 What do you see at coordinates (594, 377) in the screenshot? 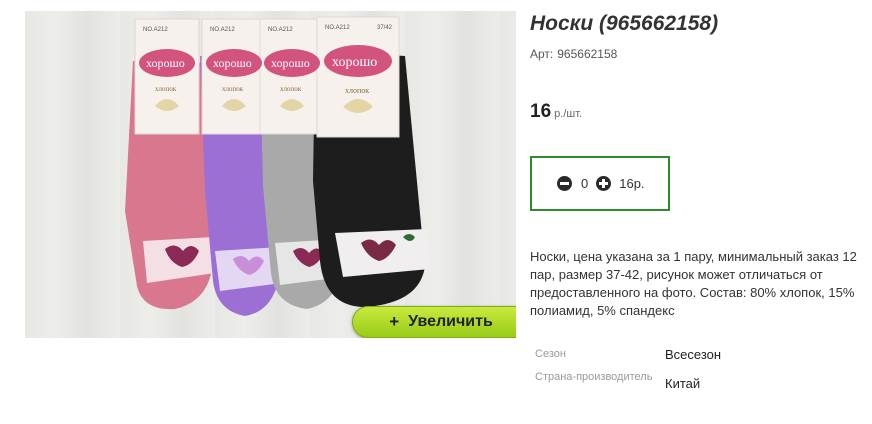
I see `property-key: Страна-производитель` at bounding box center [594, 377].